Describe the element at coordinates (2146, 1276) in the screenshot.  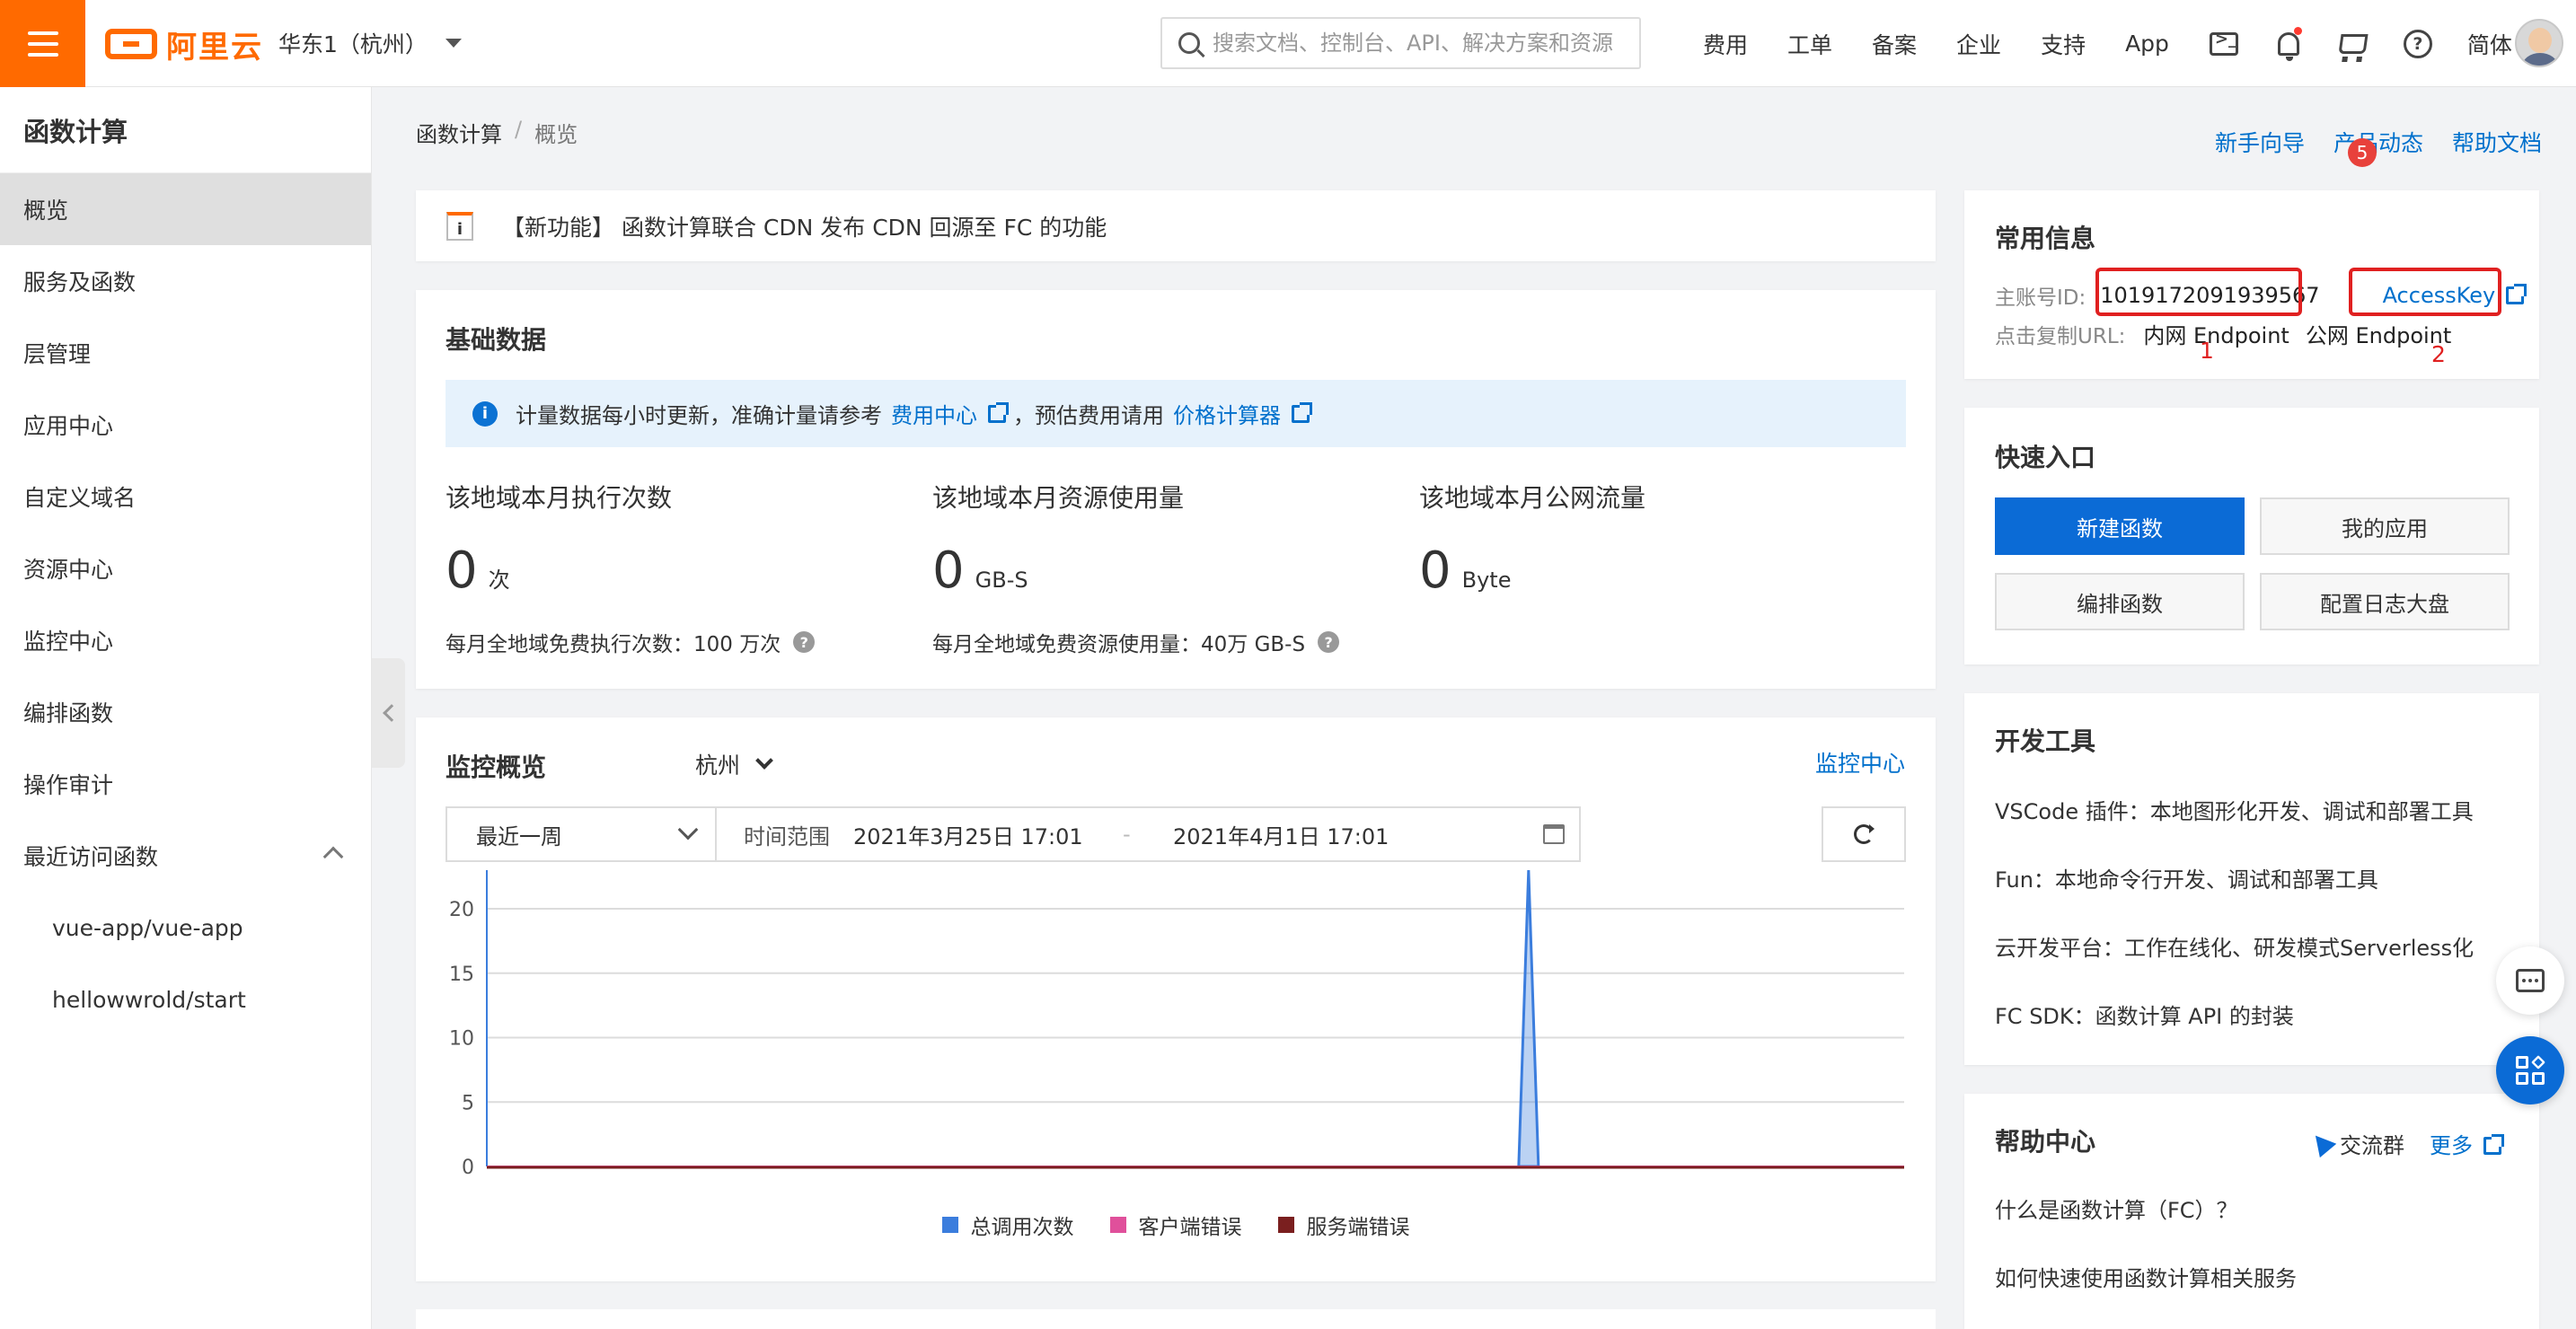
I see `help-item-quick-start: 如何快速使用函数计算相关服务` at that location.